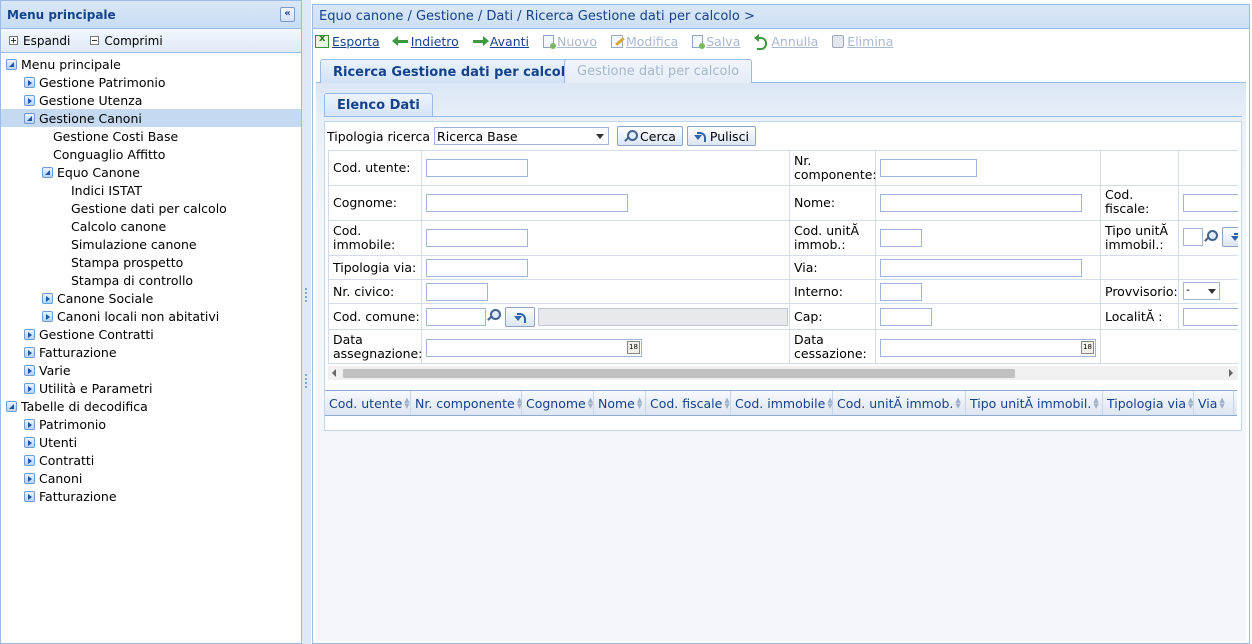  Describe the element at coordinates (151, 118) in the screenshot. I see `tree-node: Gestione Canoni` at that location.